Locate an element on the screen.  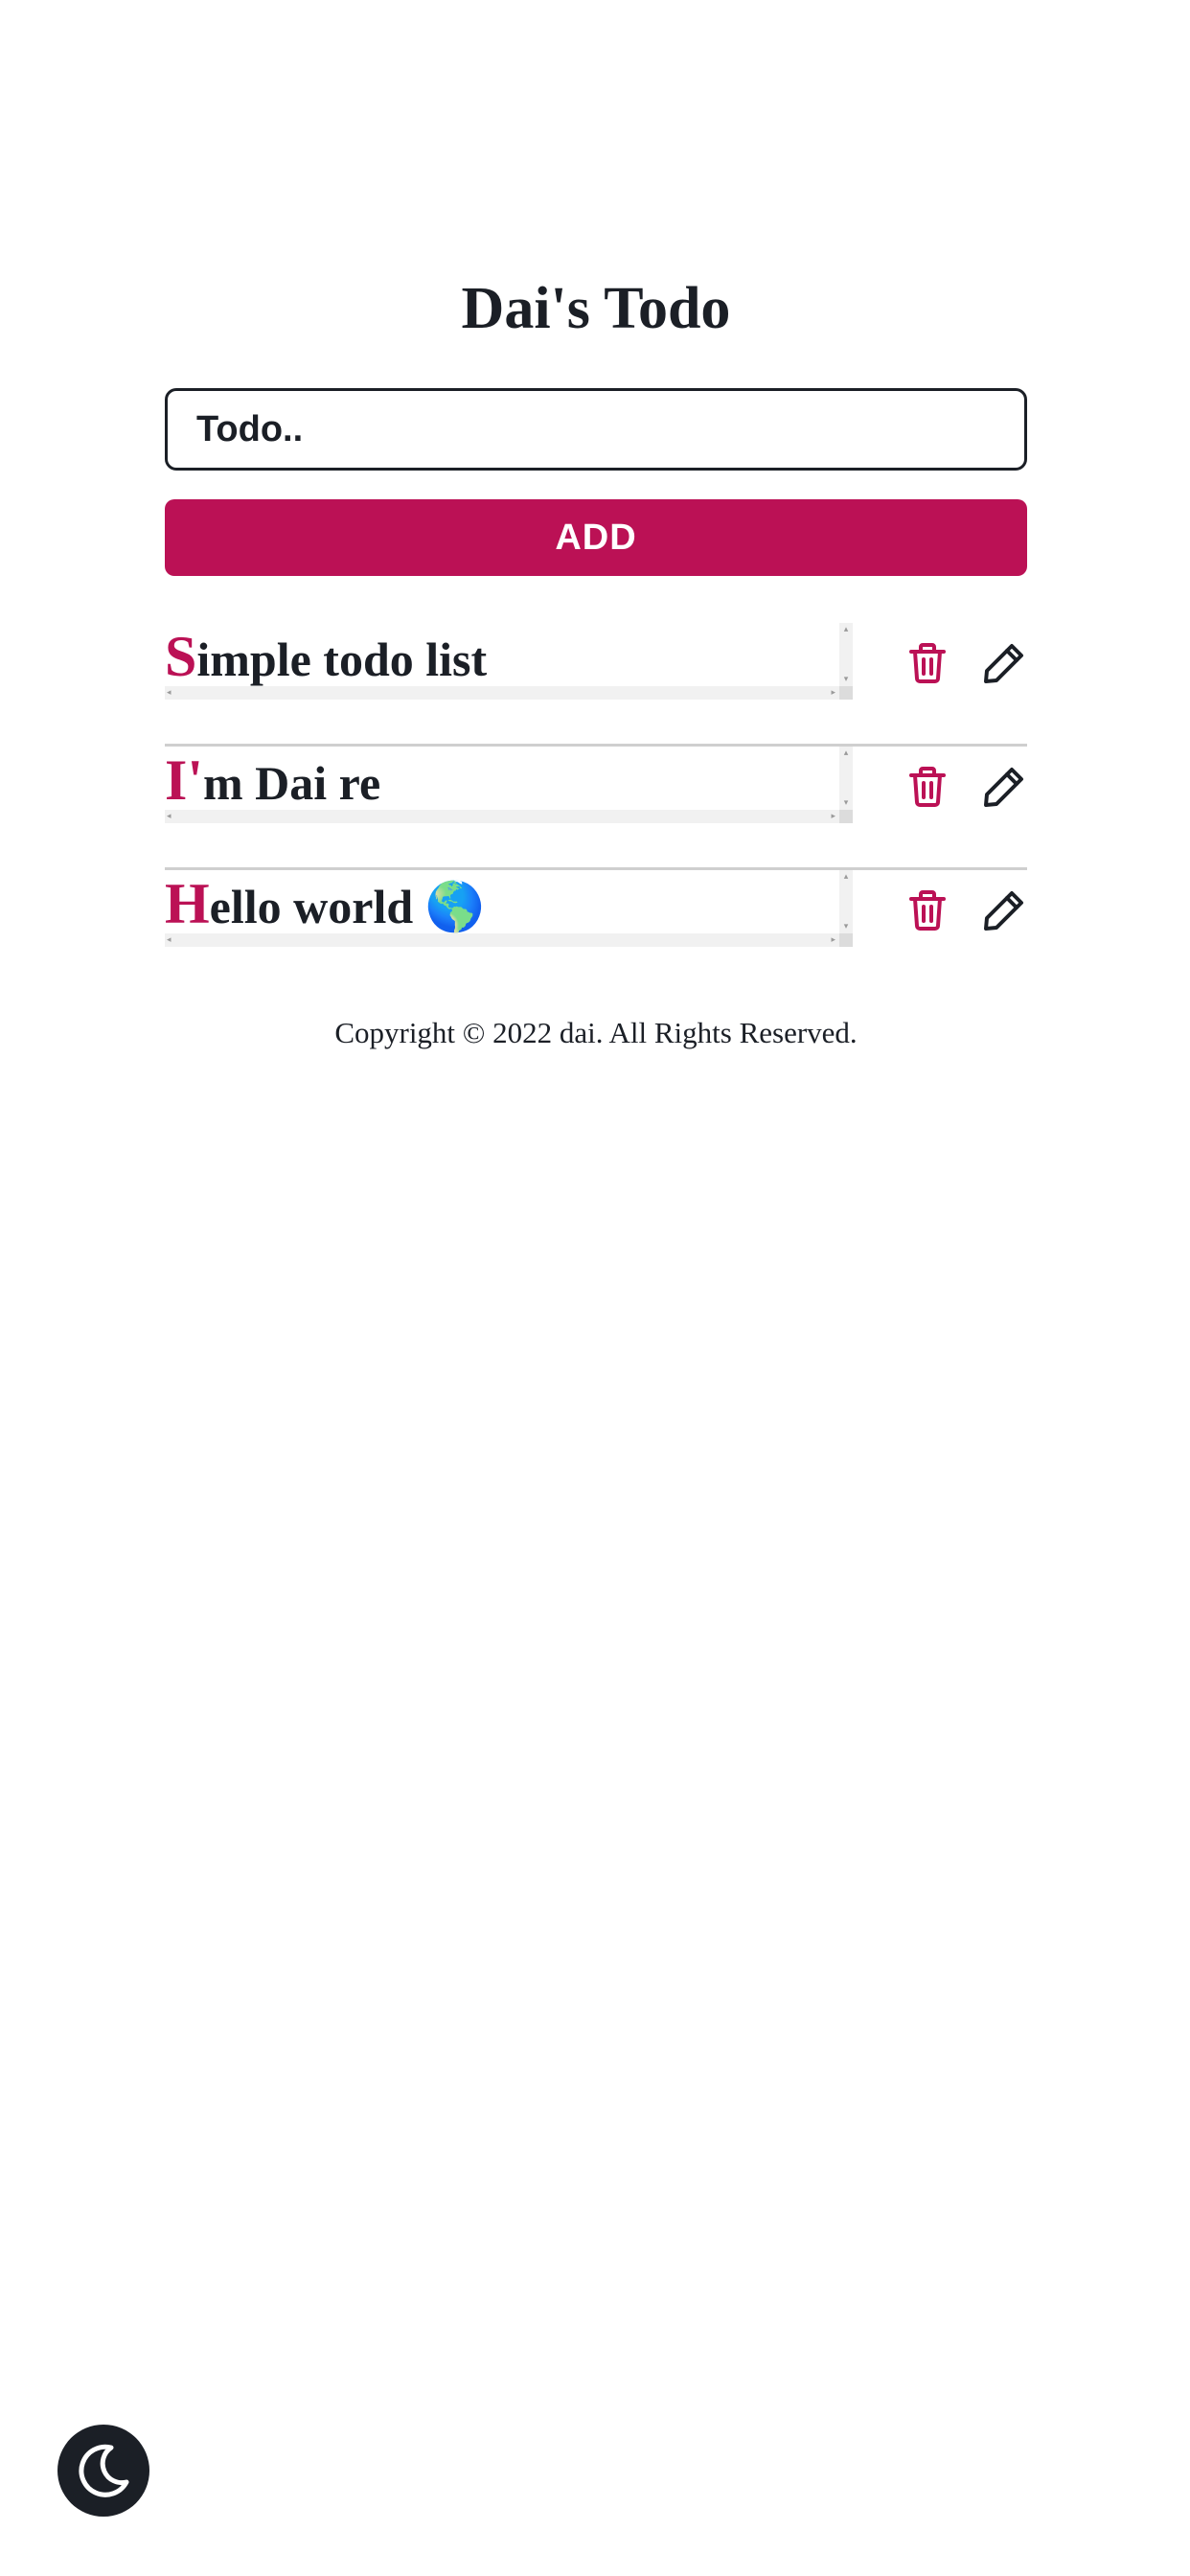
todo-text: Simple todo list is located at coordinates (326, 655).